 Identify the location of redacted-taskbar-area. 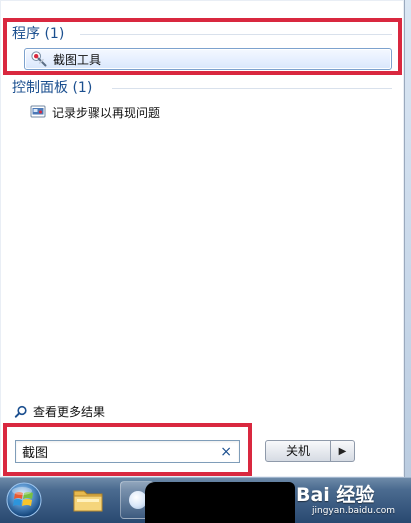
(220, 502).